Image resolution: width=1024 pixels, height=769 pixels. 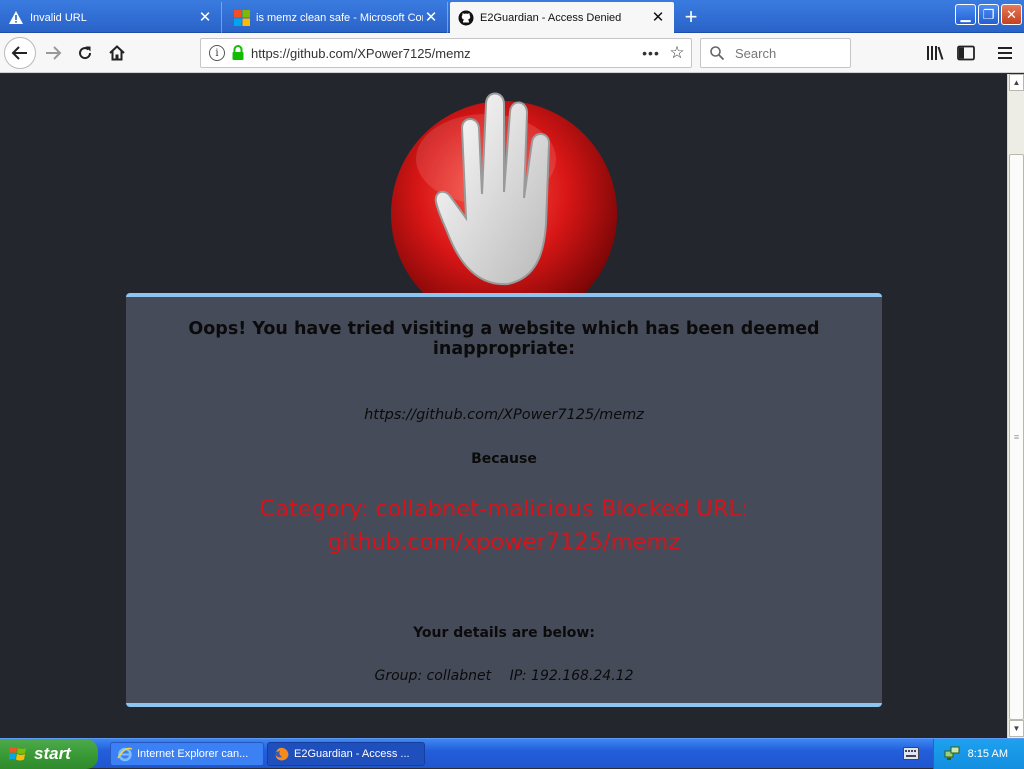 I want to click on tab-label: E2Guardian - Access Denied, so click(x=551, y=17).